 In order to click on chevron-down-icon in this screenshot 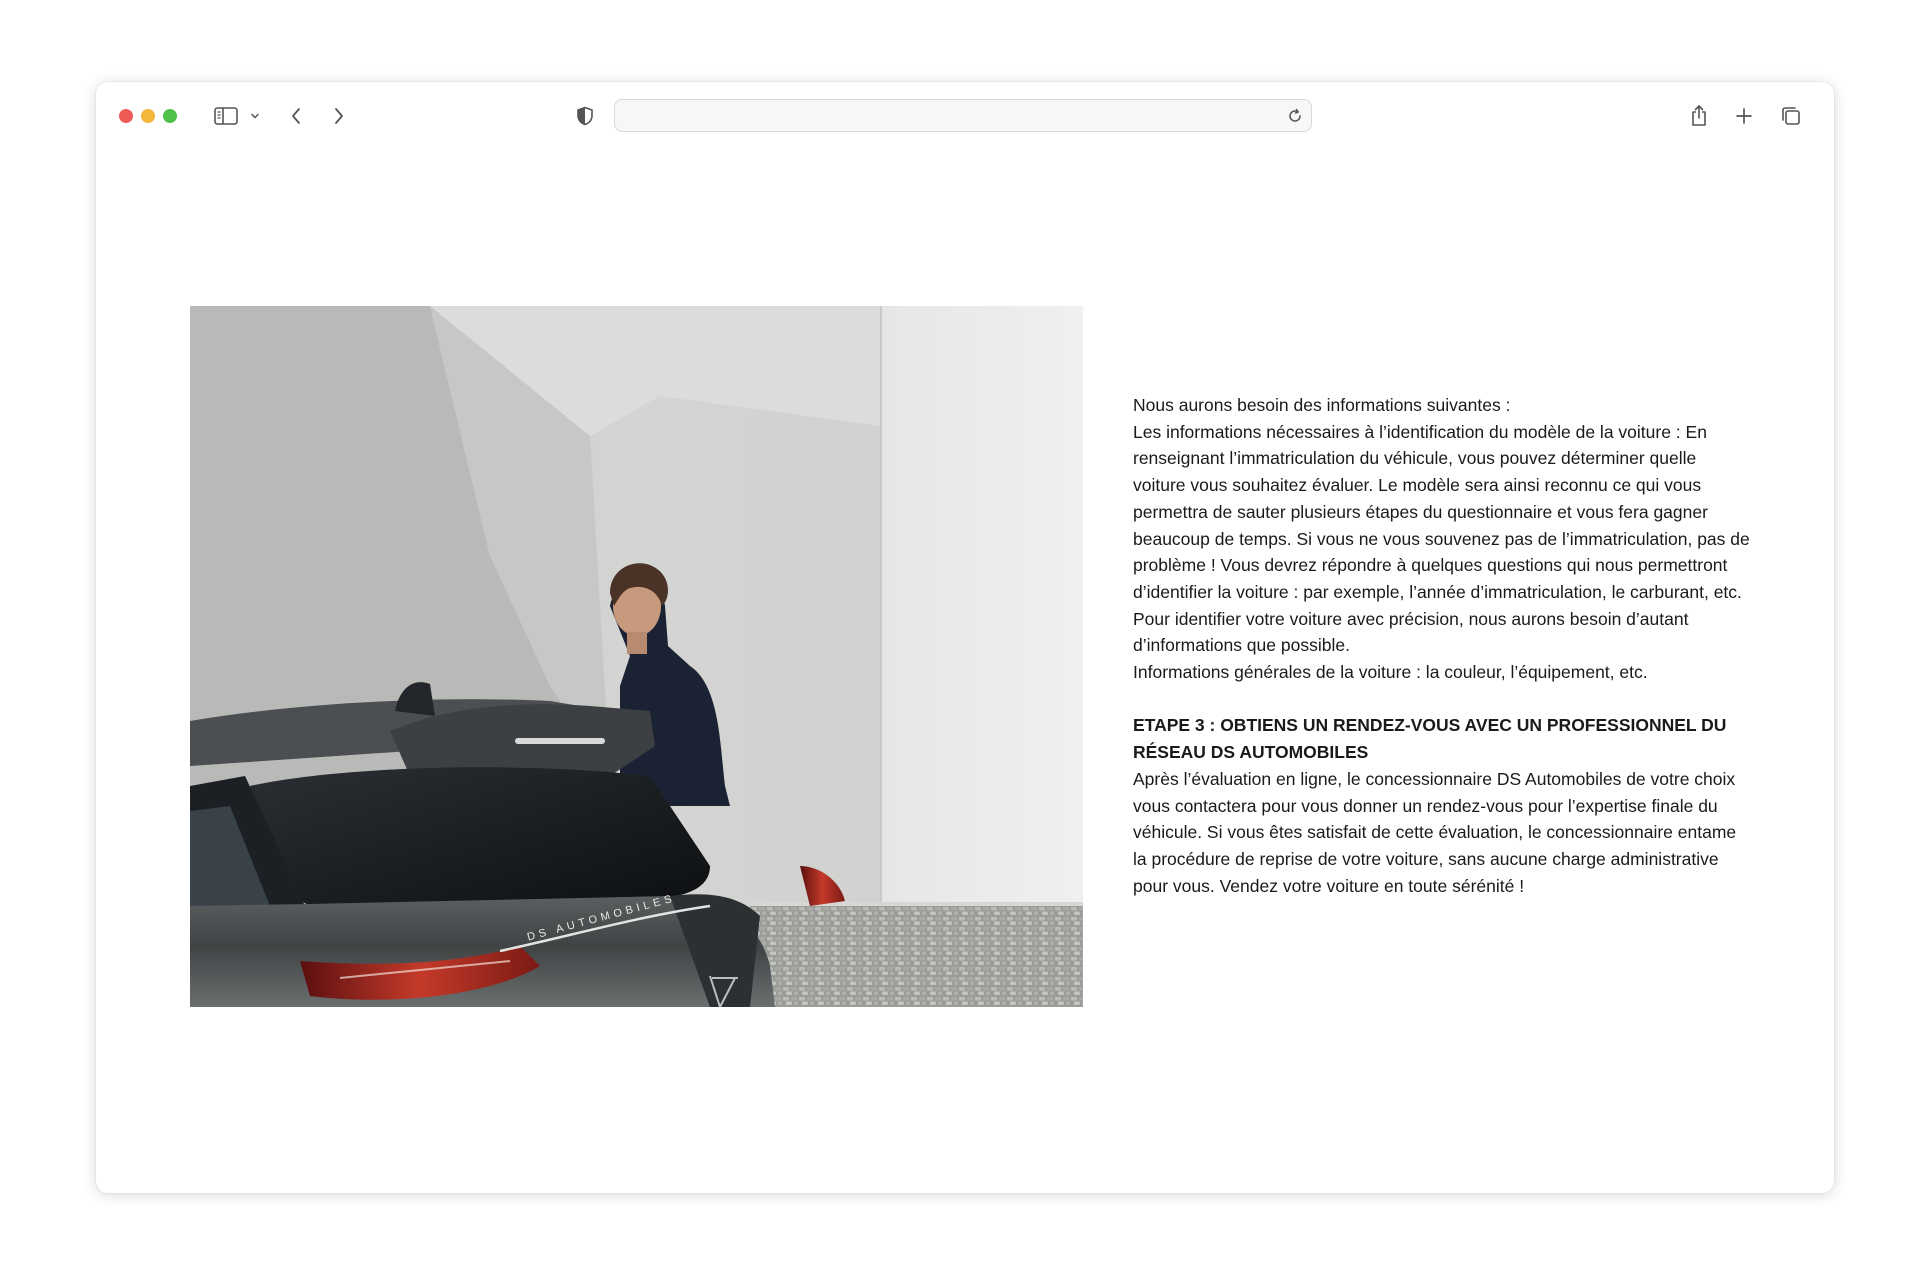, I will do `click(255, 116)`.